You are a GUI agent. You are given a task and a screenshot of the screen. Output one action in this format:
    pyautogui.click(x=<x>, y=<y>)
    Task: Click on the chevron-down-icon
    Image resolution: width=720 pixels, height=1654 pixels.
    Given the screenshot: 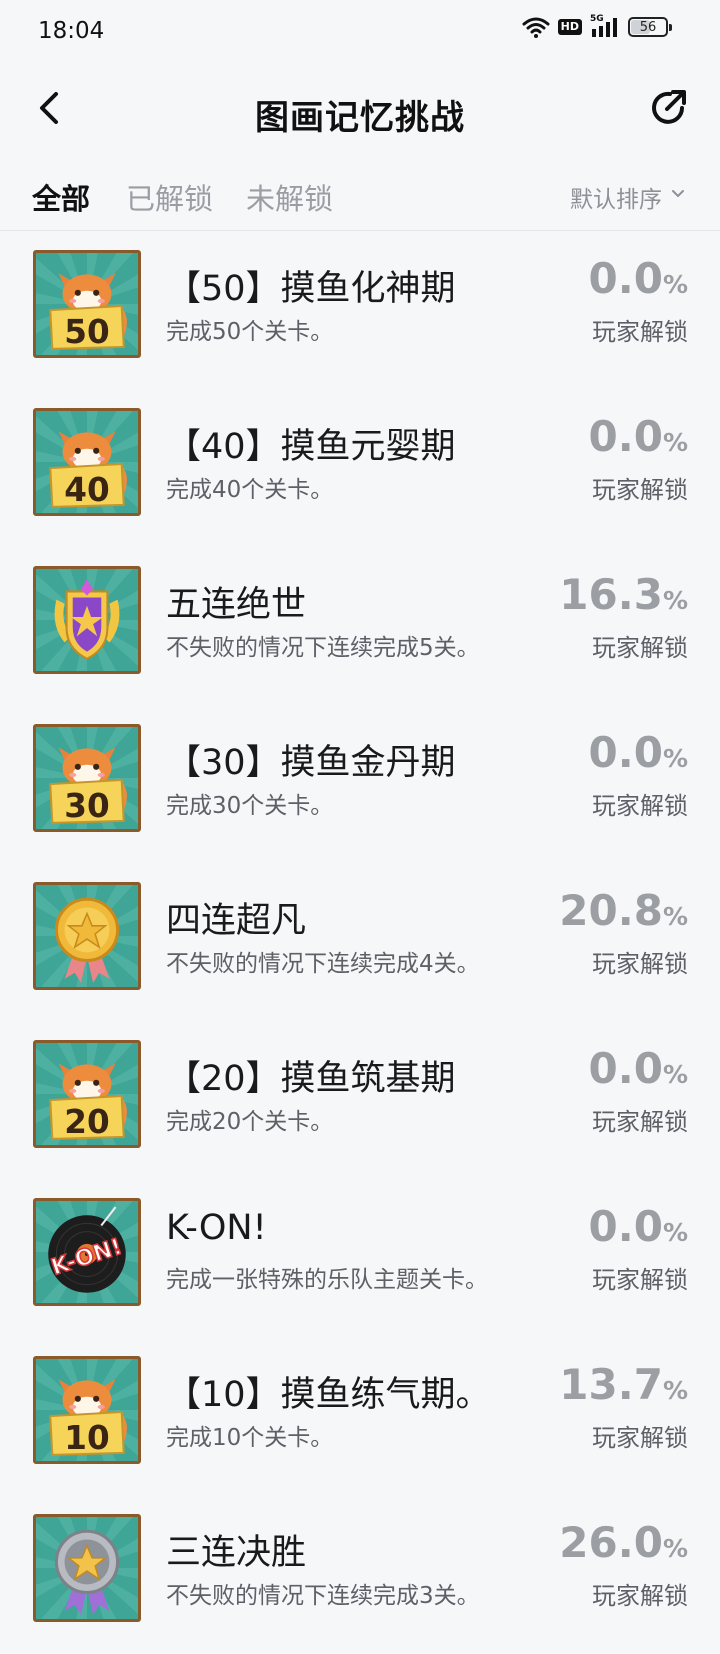 What is the action you would take?
    pyautogui.click(x=678, y=194)
    